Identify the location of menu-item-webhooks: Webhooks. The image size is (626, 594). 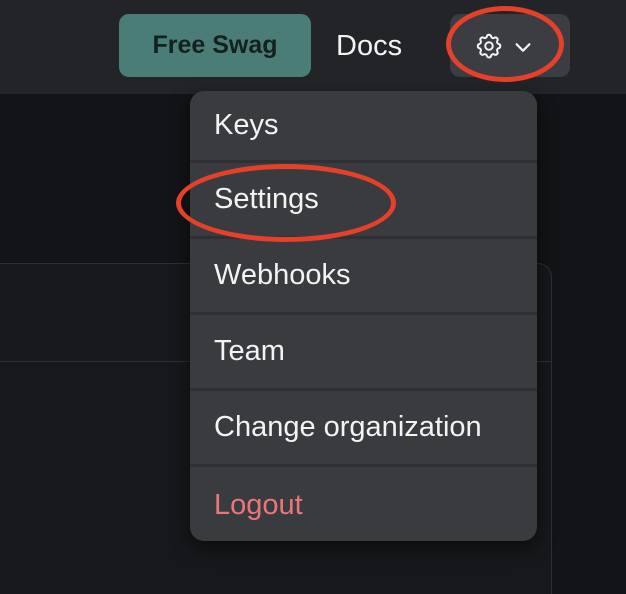
(363, 277).